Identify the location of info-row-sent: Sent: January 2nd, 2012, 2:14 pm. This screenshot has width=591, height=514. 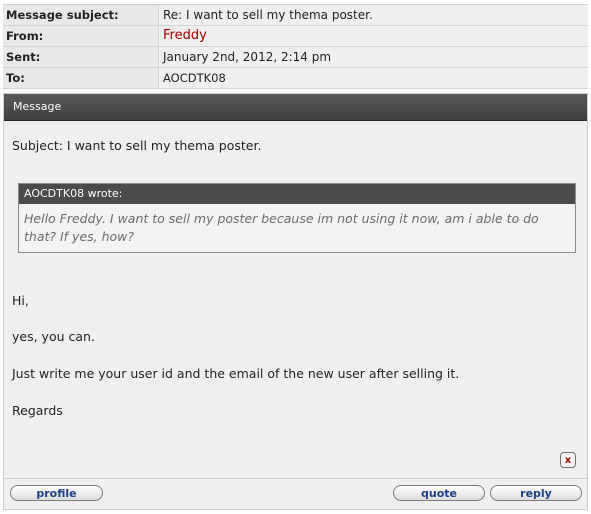
(295, 57).